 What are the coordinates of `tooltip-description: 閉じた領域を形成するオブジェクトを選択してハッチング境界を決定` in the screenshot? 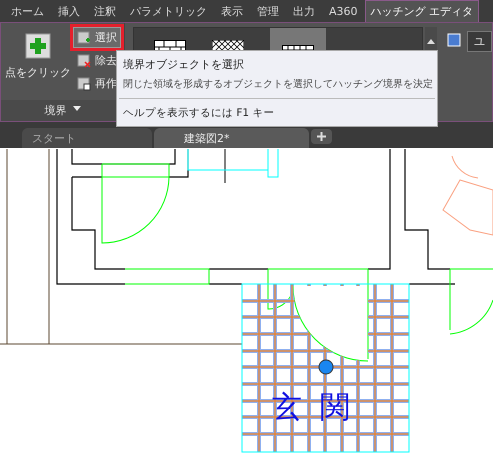 It's located at (277, 84).